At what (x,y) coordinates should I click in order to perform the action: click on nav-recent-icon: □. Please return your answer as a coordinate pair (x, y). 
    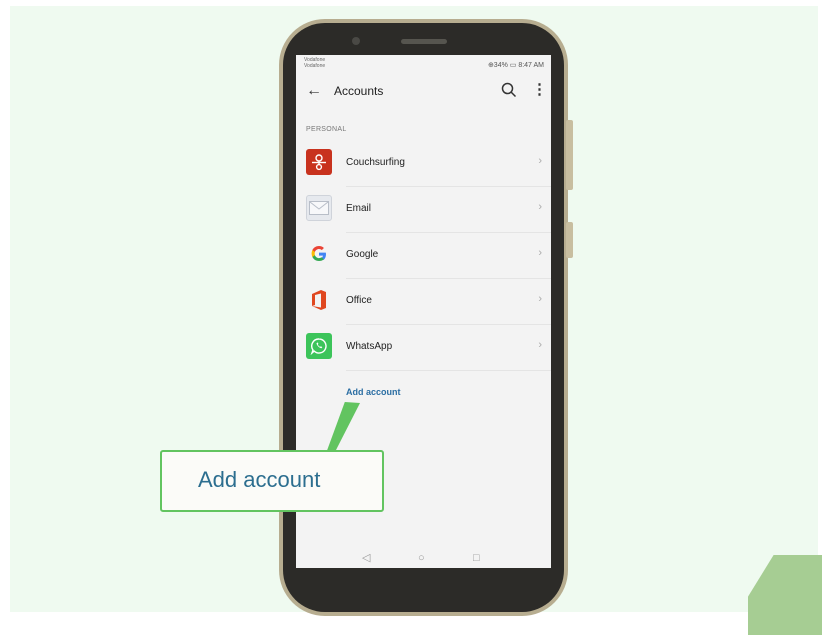
    Looking at the image, I should click on (476, 558).